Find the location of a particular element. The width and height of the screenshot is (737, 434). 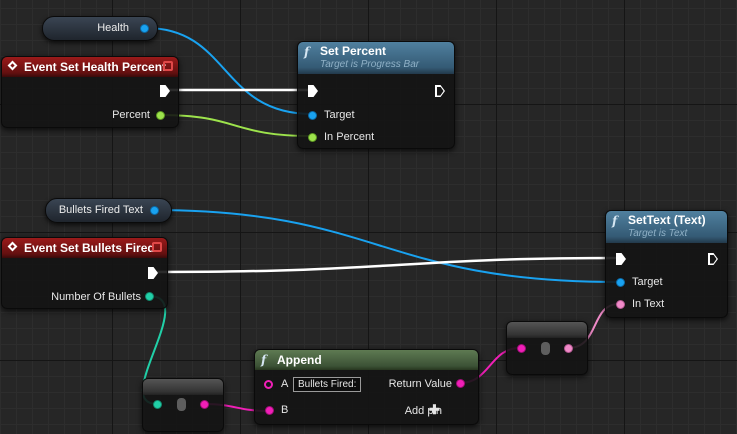

int-to-string-conversion-node is located at coordinates (183, 405).